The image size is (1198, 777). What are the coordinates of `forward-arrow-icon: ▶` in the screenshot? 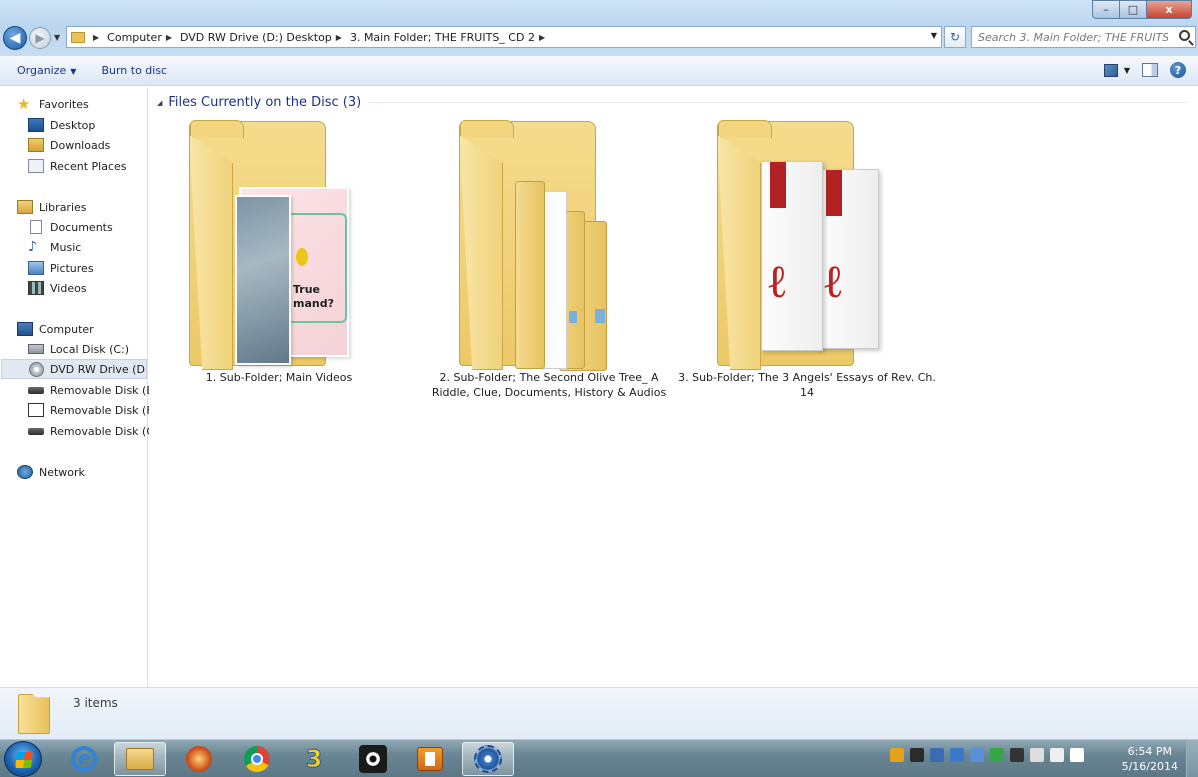 It's located at (40, 38).